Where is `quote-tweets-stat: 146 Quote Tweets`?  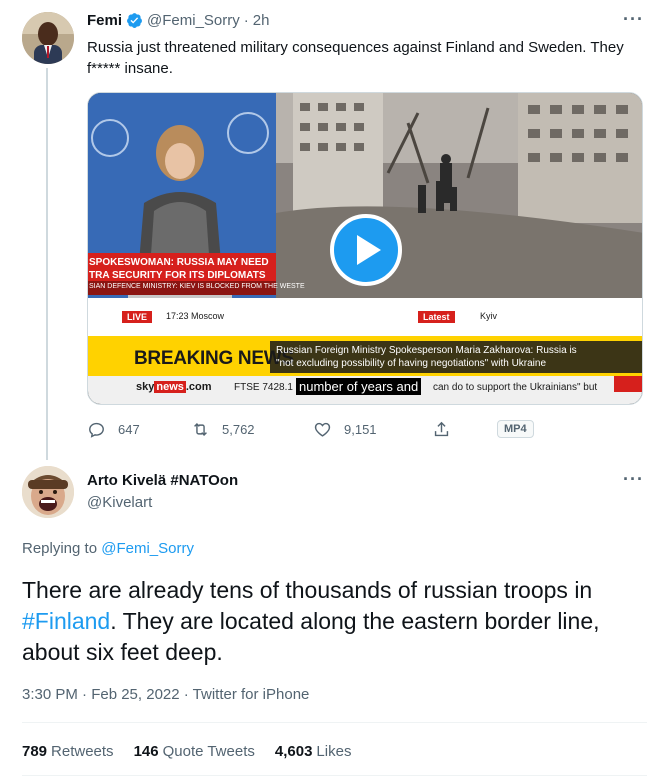 quote-tweets-stat: 146 Quote Tweets is located at coordinates (194, 751).